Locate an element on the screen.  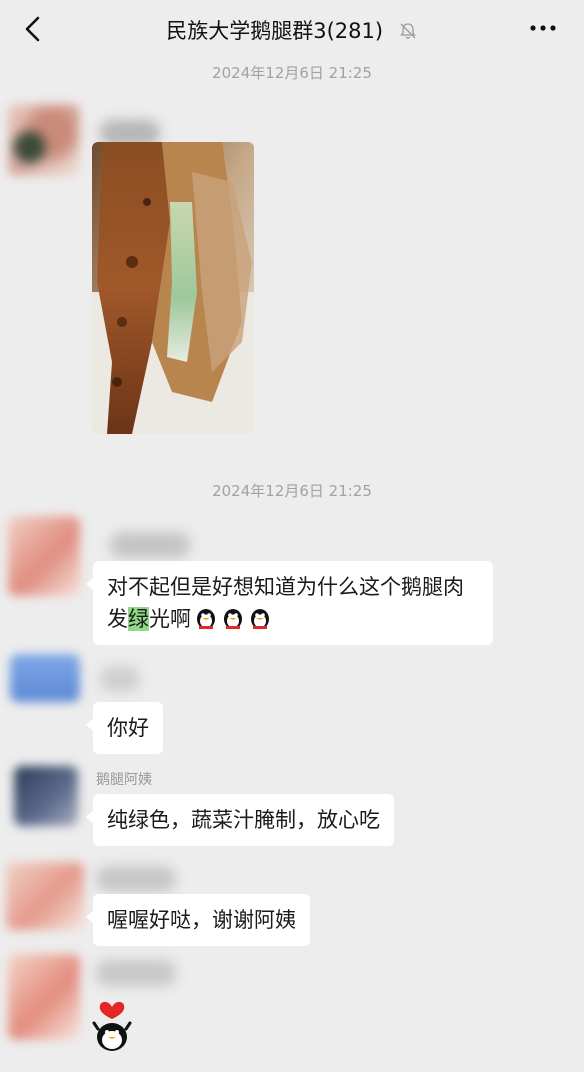
highlighted-text: 绿 is located at coordinates (138, 619).